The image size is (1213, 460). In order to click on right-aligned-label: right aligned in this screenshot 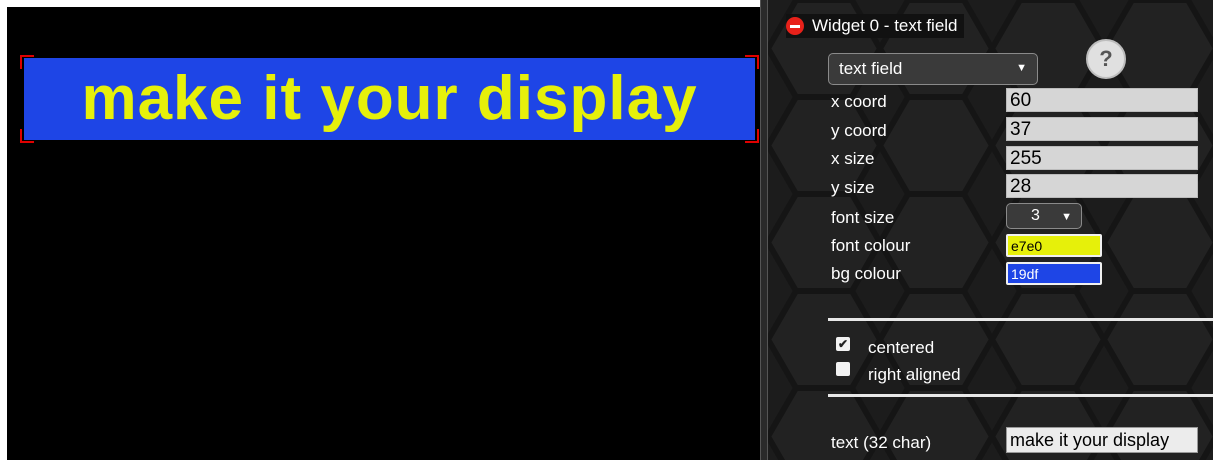, I will do `click(914, 374)`.